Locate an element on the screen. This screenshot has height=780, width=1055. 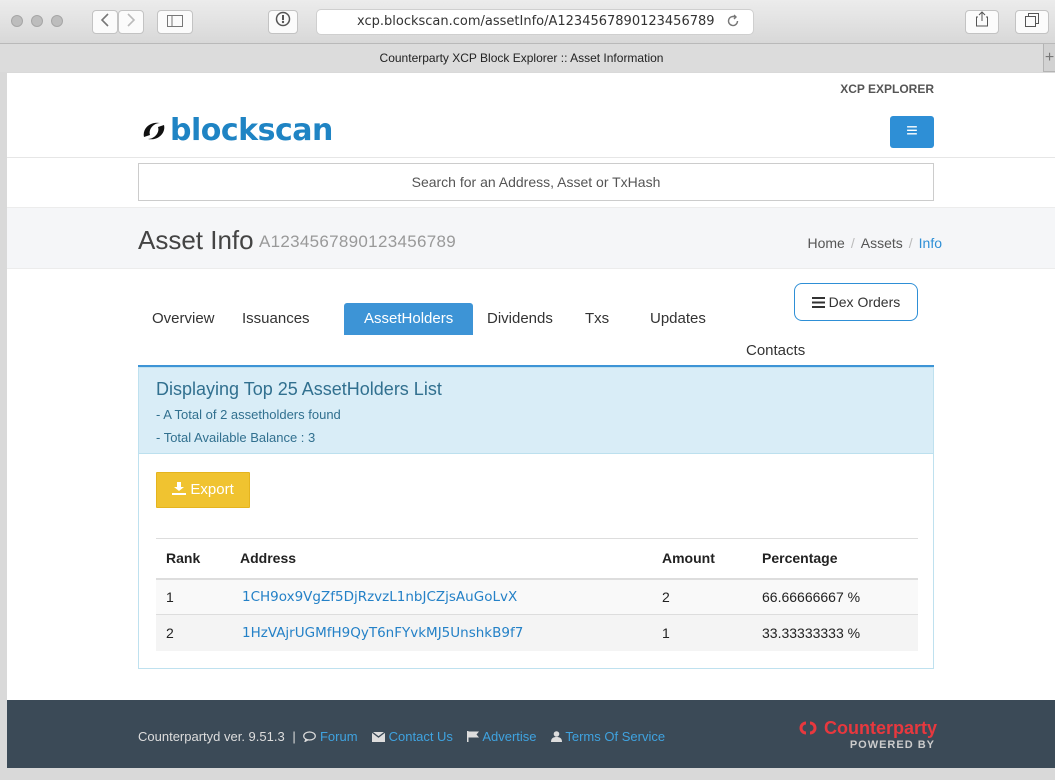
sidebar-icon is located at coordinates (175, 21).